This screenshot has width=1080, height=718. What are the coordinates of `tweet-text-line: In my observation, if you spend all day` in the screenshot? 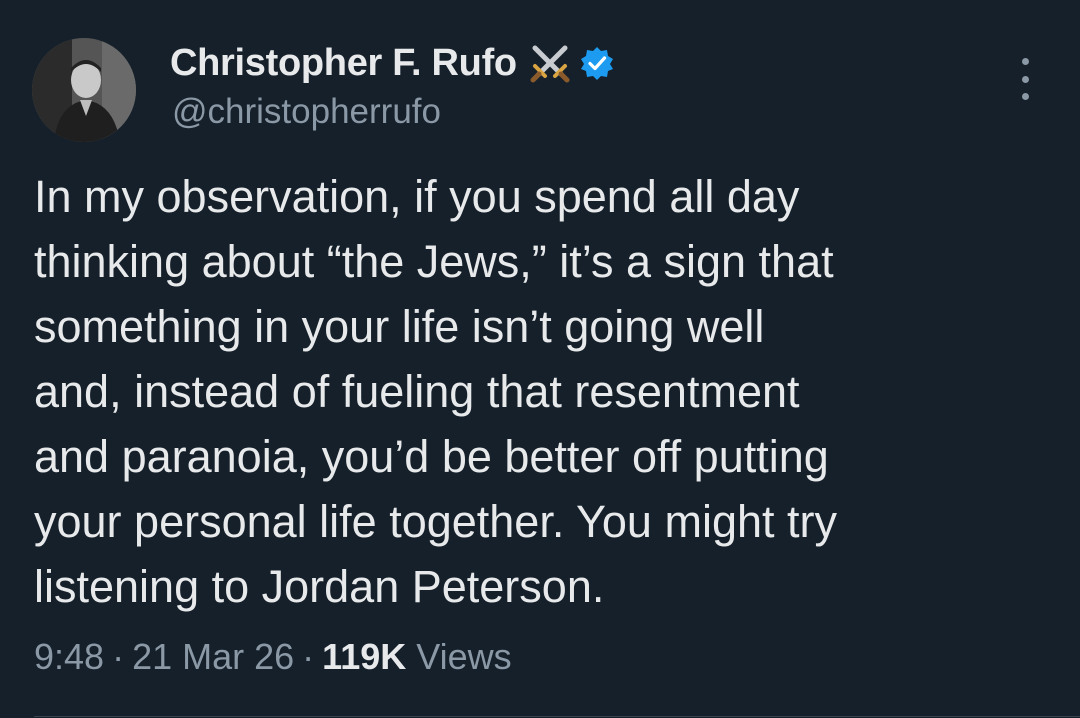 It's located at (417, 196).